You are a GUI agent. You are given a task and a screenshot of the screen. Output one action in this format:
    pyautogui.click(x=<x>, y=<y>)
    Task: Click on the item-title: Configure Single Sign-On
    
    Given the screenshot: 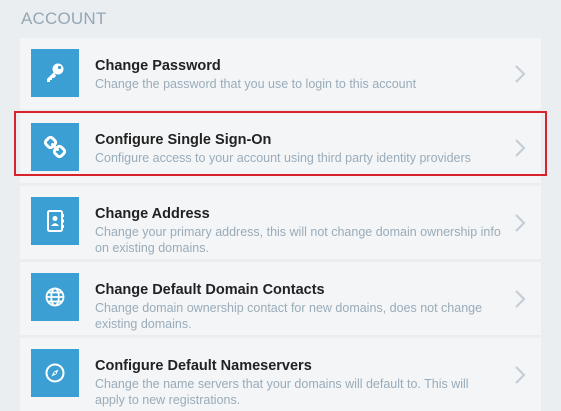 What is the action you would take?
    pyautogui.click(x=183, y=140)
    